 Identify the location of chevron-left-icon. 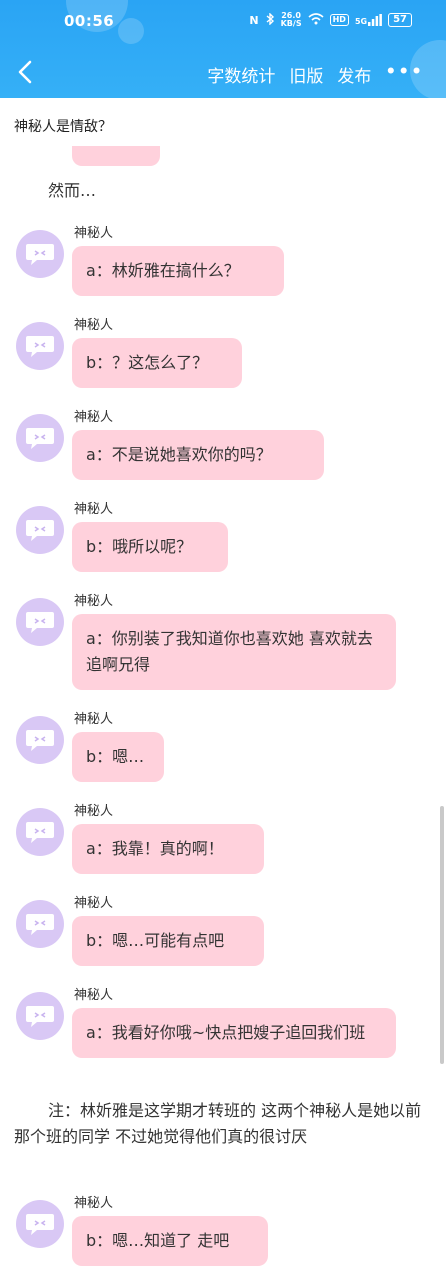
(25, 72).